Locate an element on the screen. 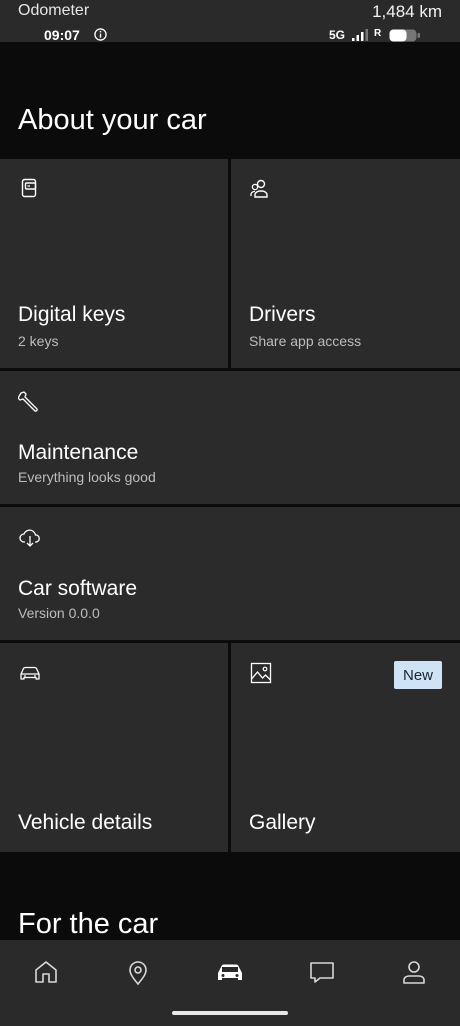  odometer-label: Odometer is located at coordinates (54, 10).